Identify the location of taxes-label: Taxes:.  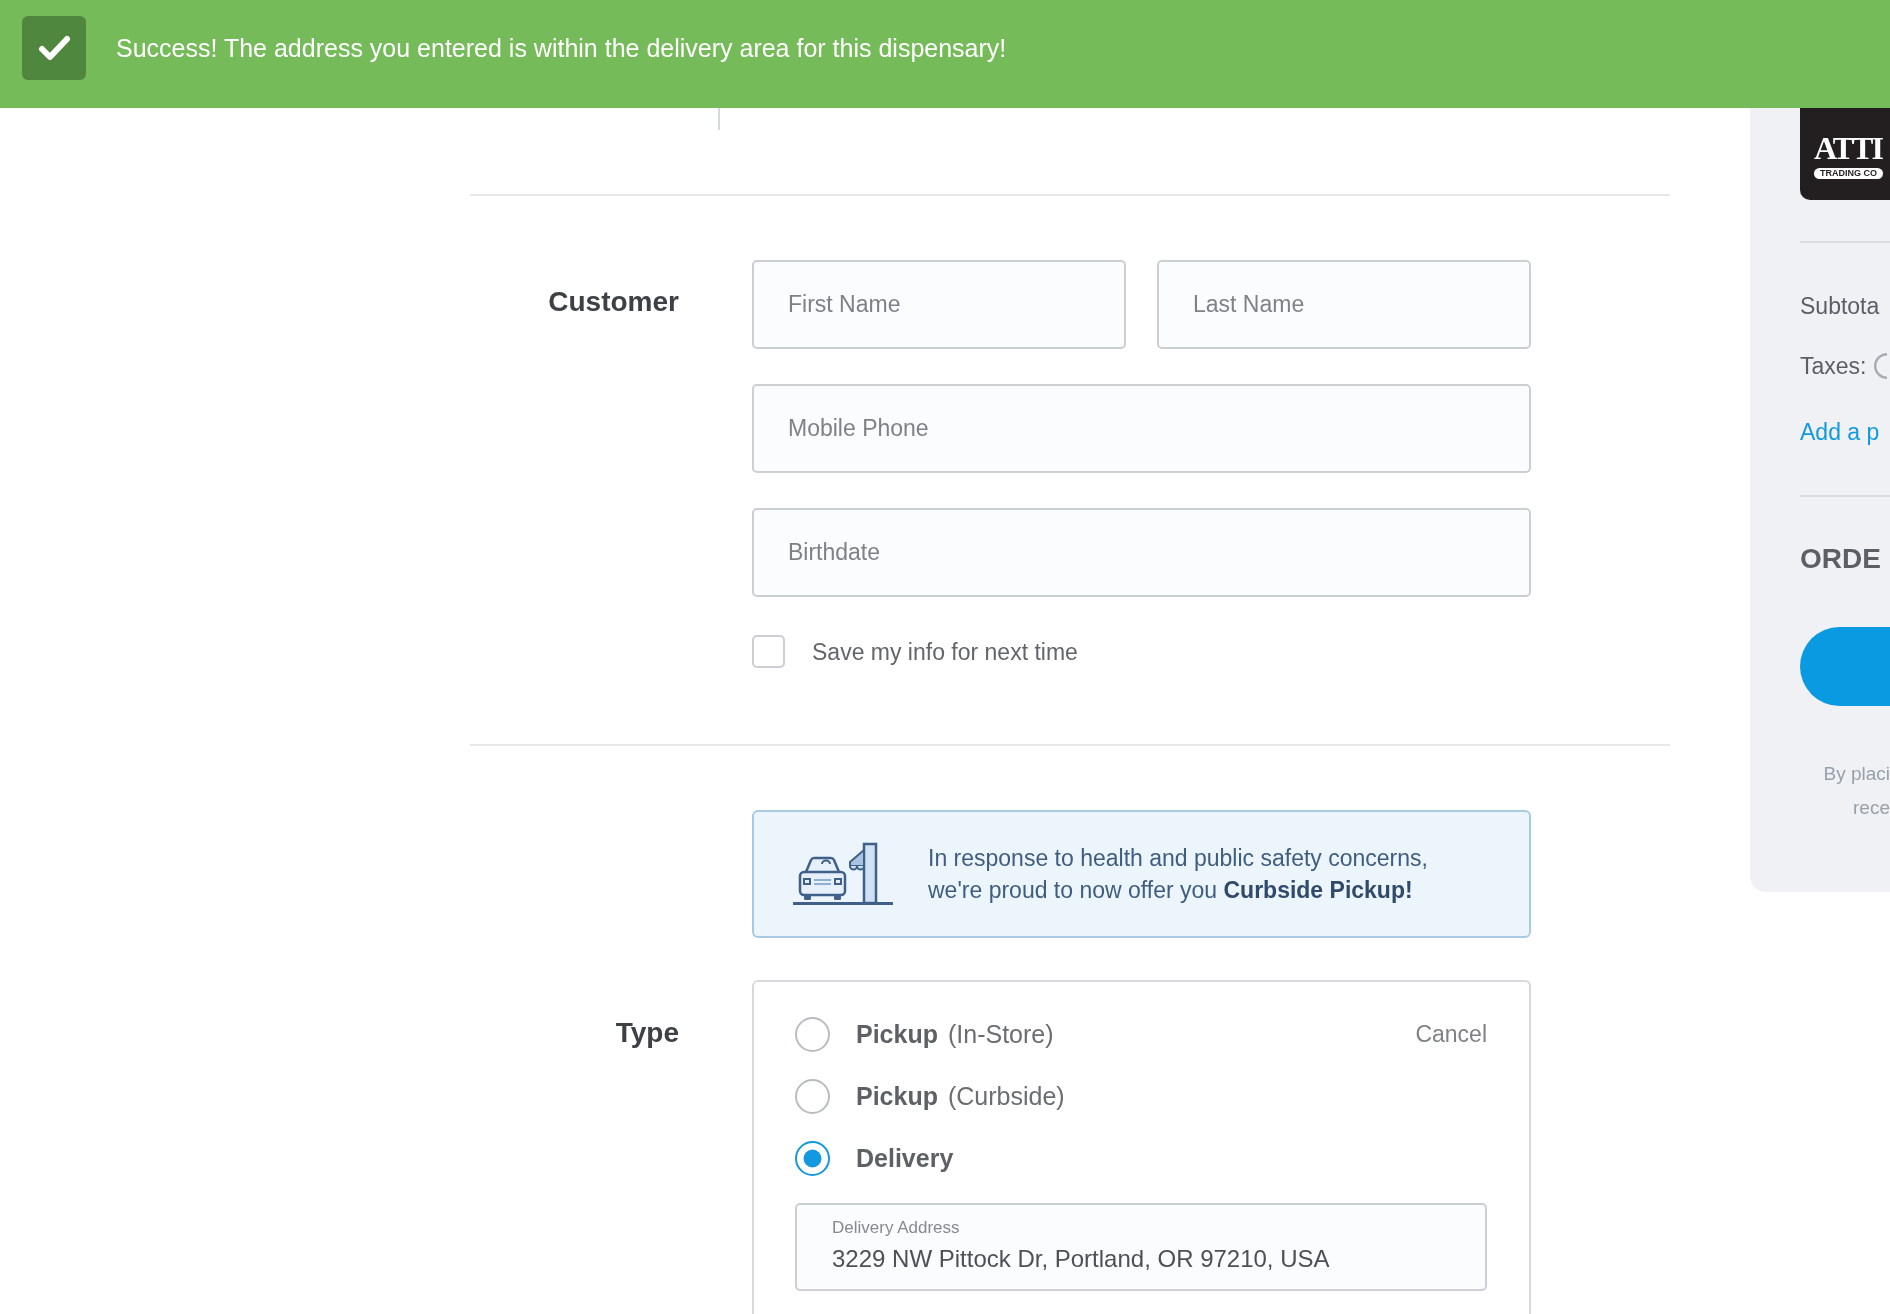
(1833, 366).